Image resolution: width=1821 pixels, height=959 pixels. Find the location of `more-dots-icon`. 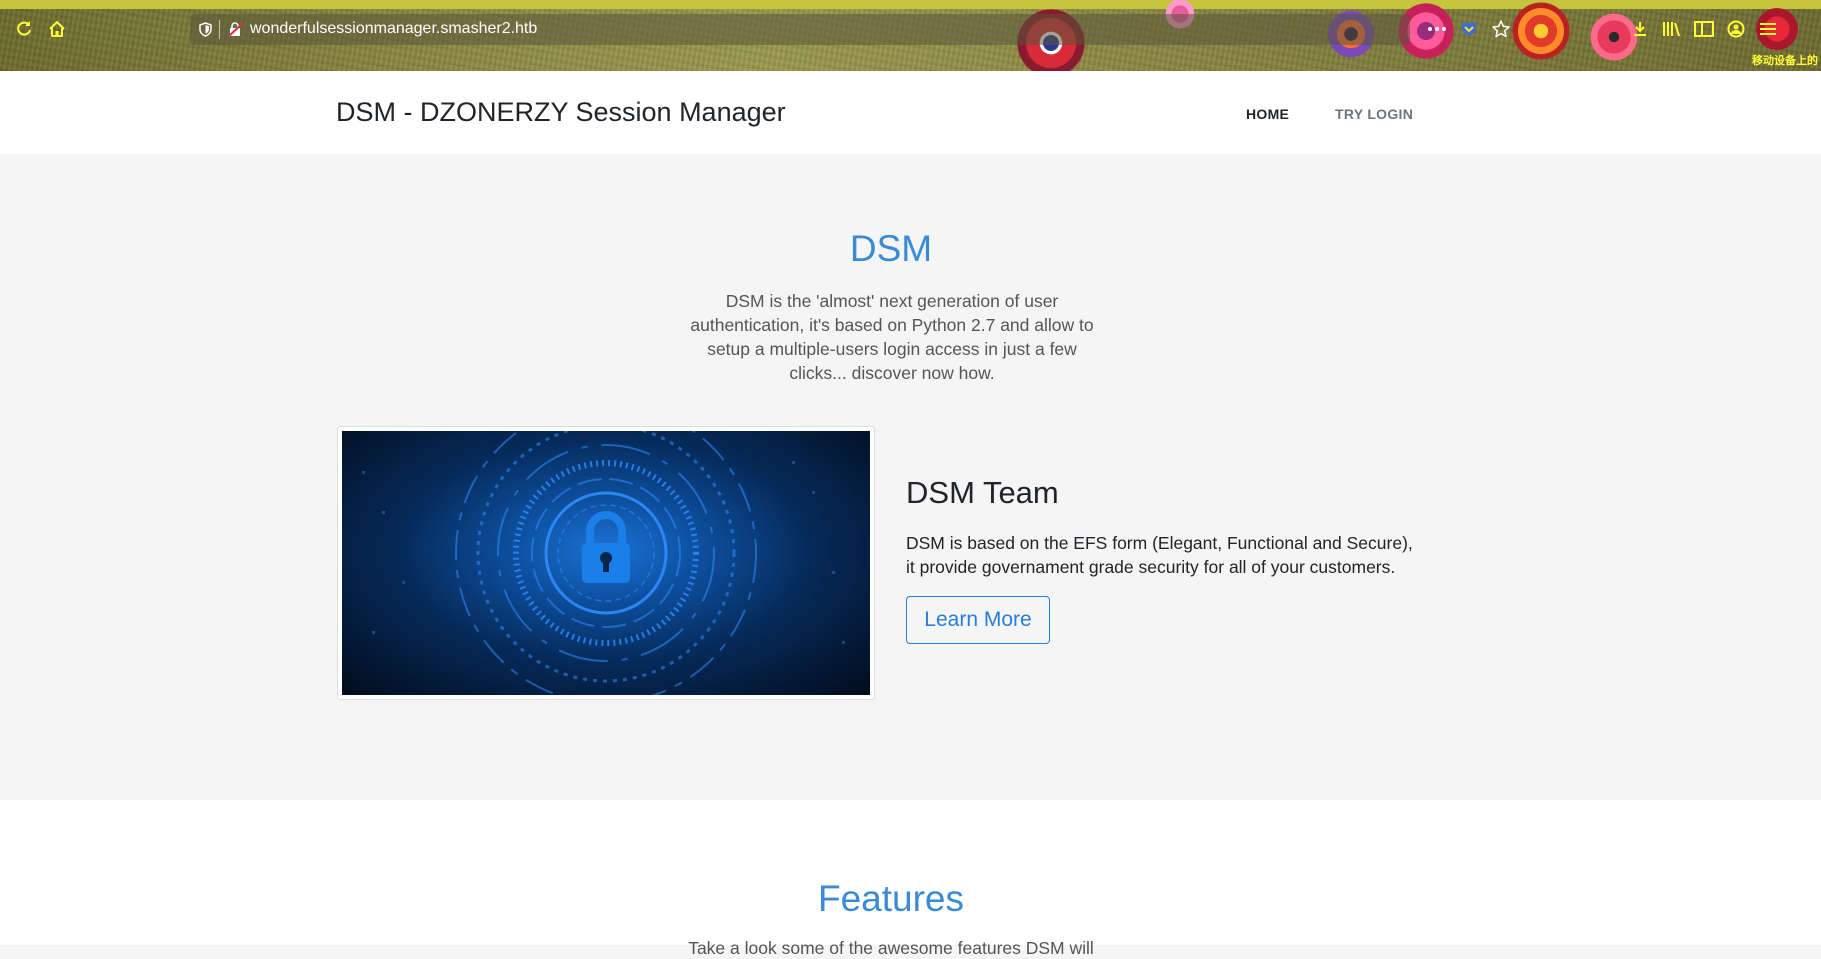

more-dots-icon is located at coordinates (1437, 29).